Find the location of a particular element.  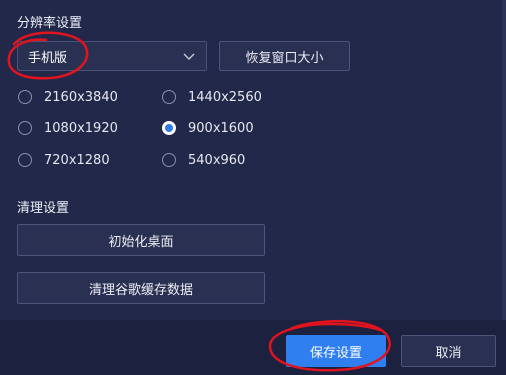

cleanup-section-title: 清理设置 is located at coordinates (43, 208).